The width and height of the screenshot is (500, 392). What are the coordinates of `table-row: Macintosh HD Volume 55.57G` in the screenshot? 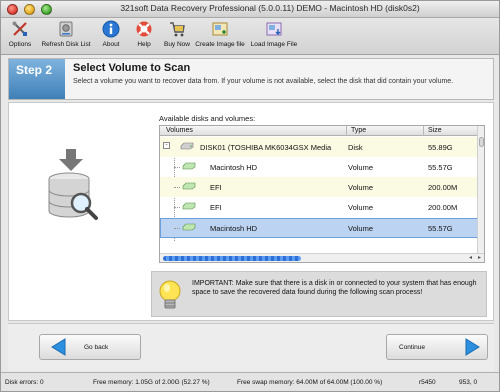 It's located at (319, 167).